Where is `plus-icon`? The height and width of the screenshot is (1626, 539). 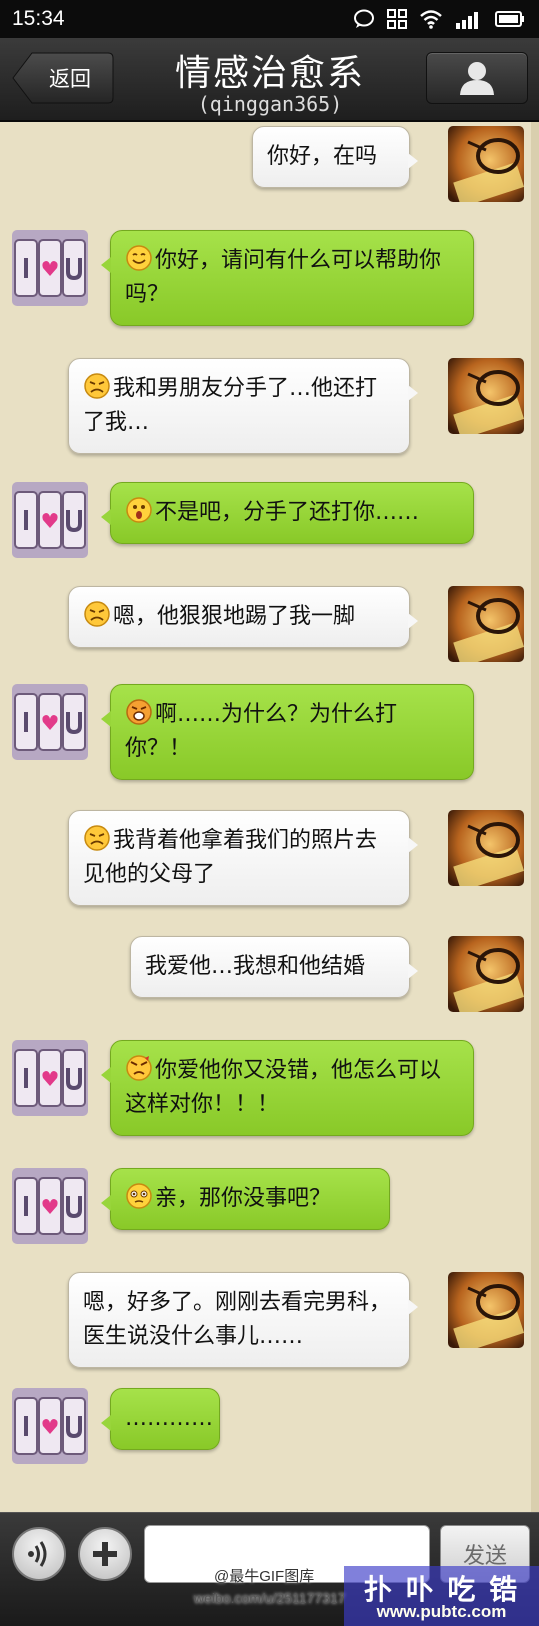 plus-icon is located at coordinates (105, 1554).